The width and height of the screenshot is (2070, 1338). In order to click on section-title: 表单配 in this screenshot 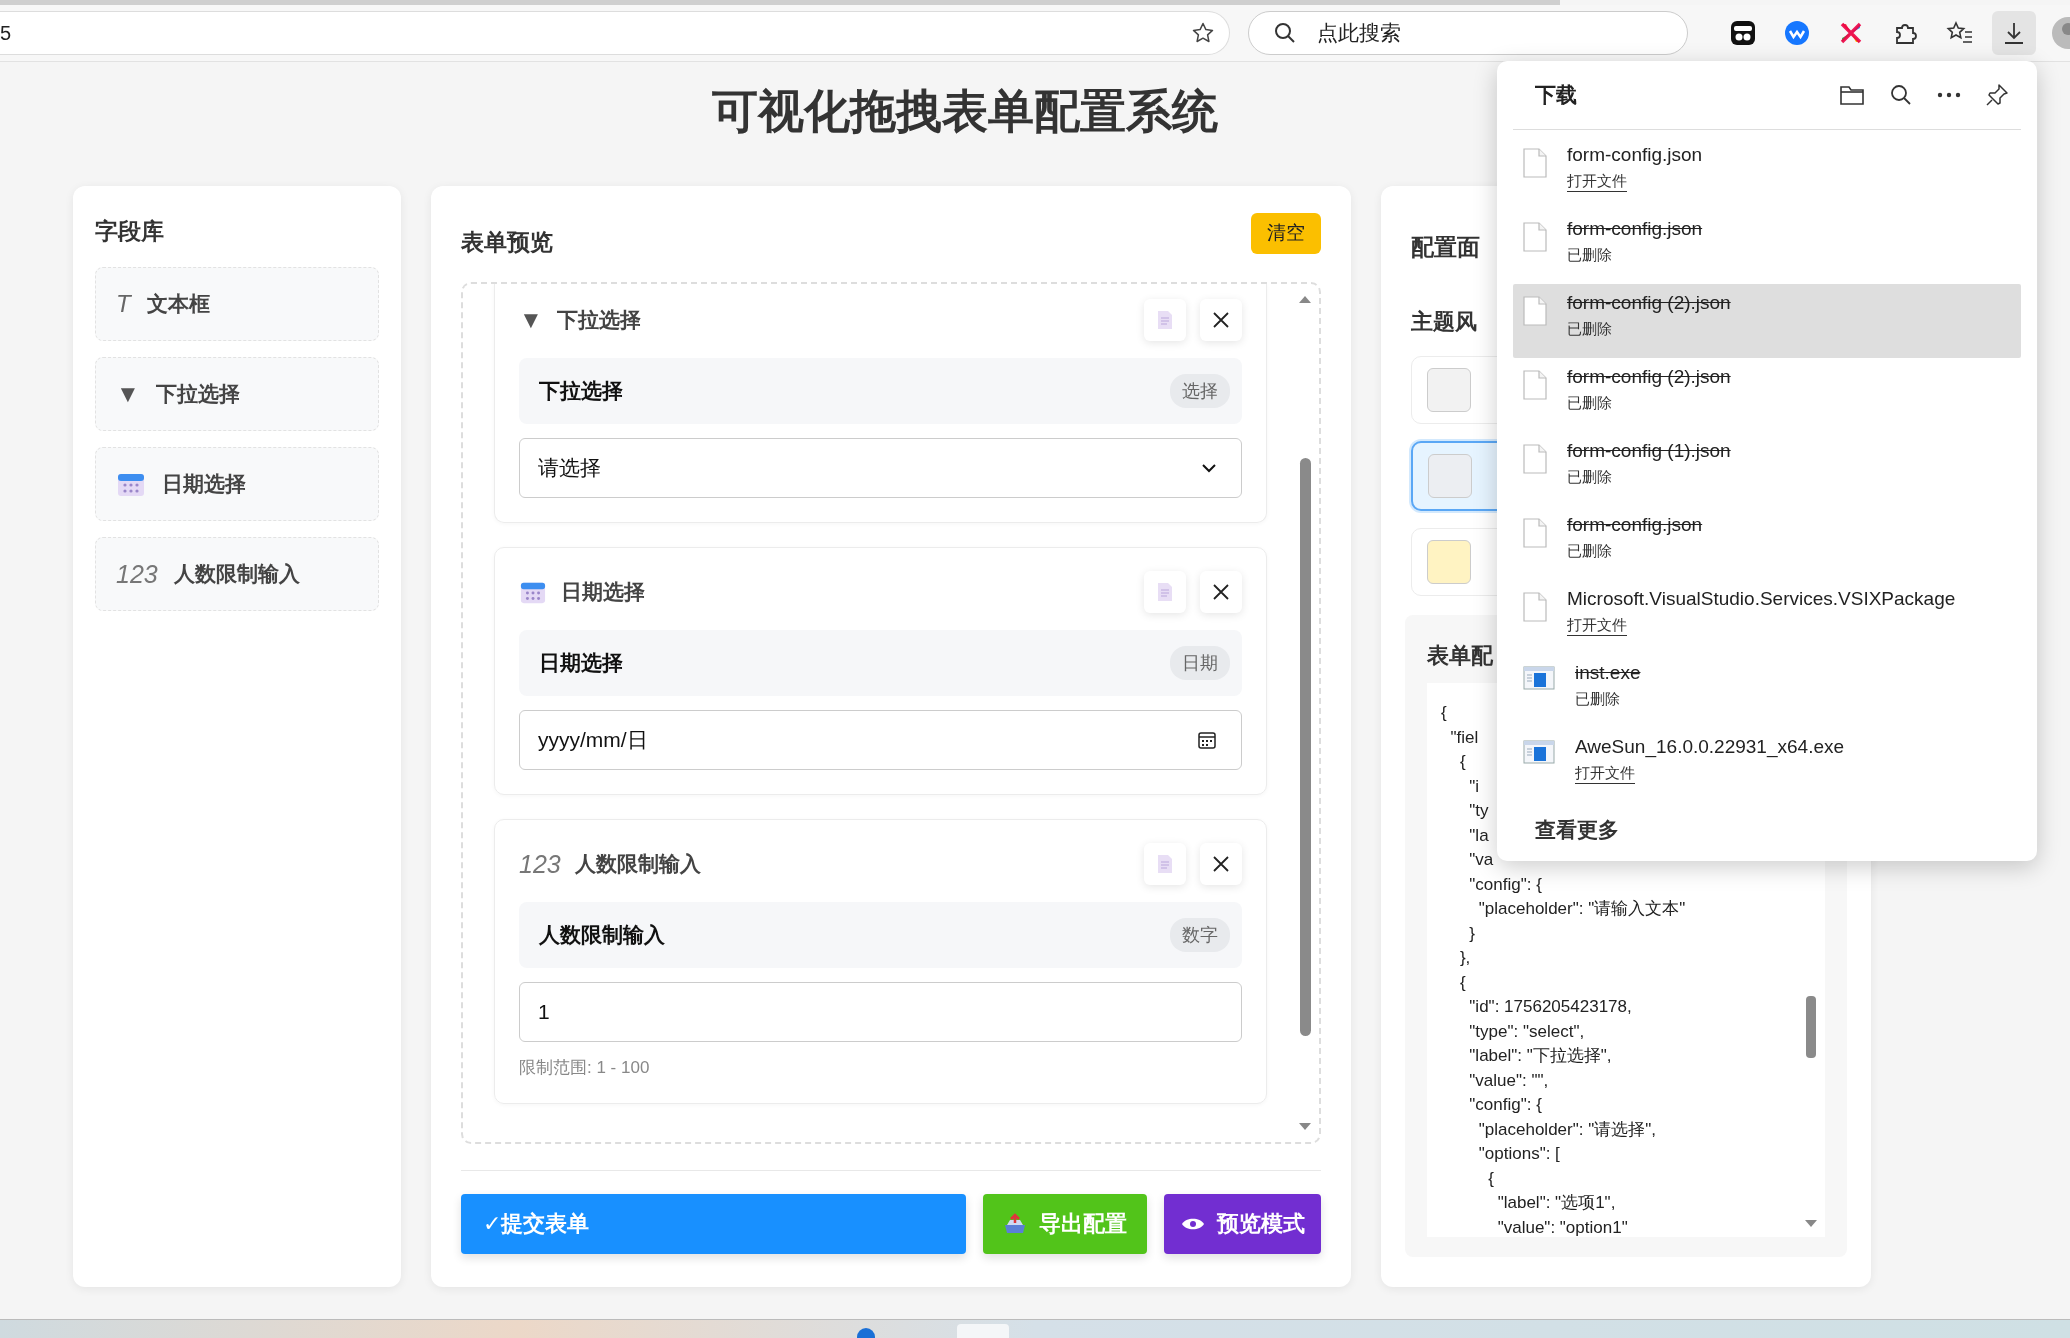, I will do `click(1460, 656)`.